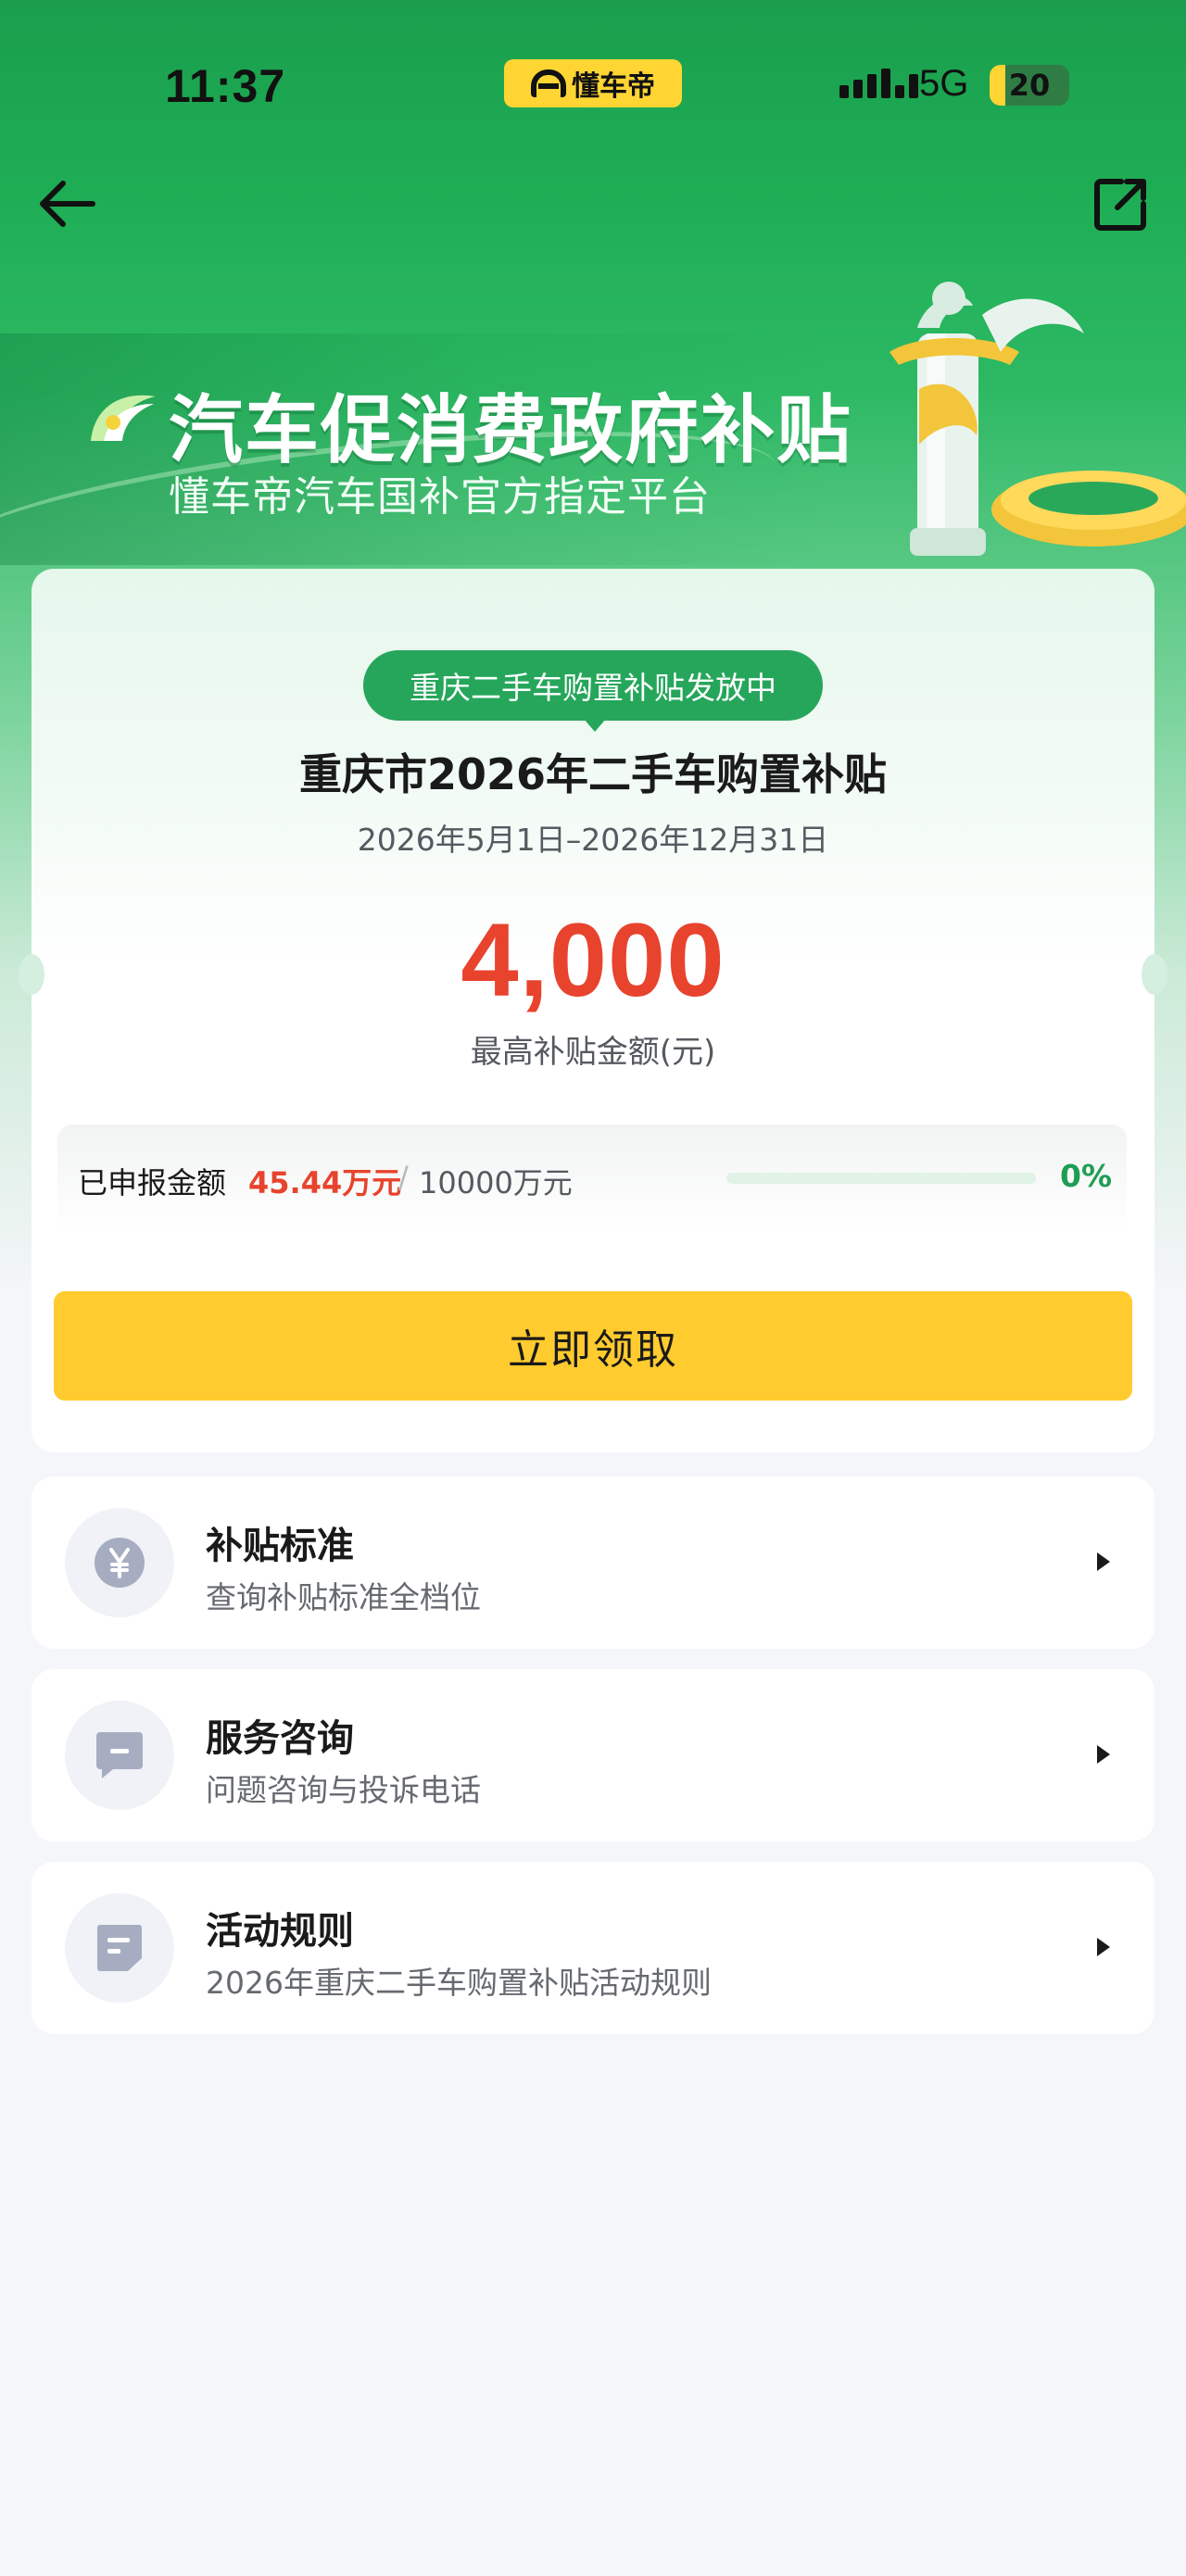 This screenshot has width=1186, height=2576. What do you see at coordinates (593, 1562) in the screenshot?
I see `list-item-subsidy-standard: 补贴标准 查询补贴标准全档位` at bounding box center [593, 1562].